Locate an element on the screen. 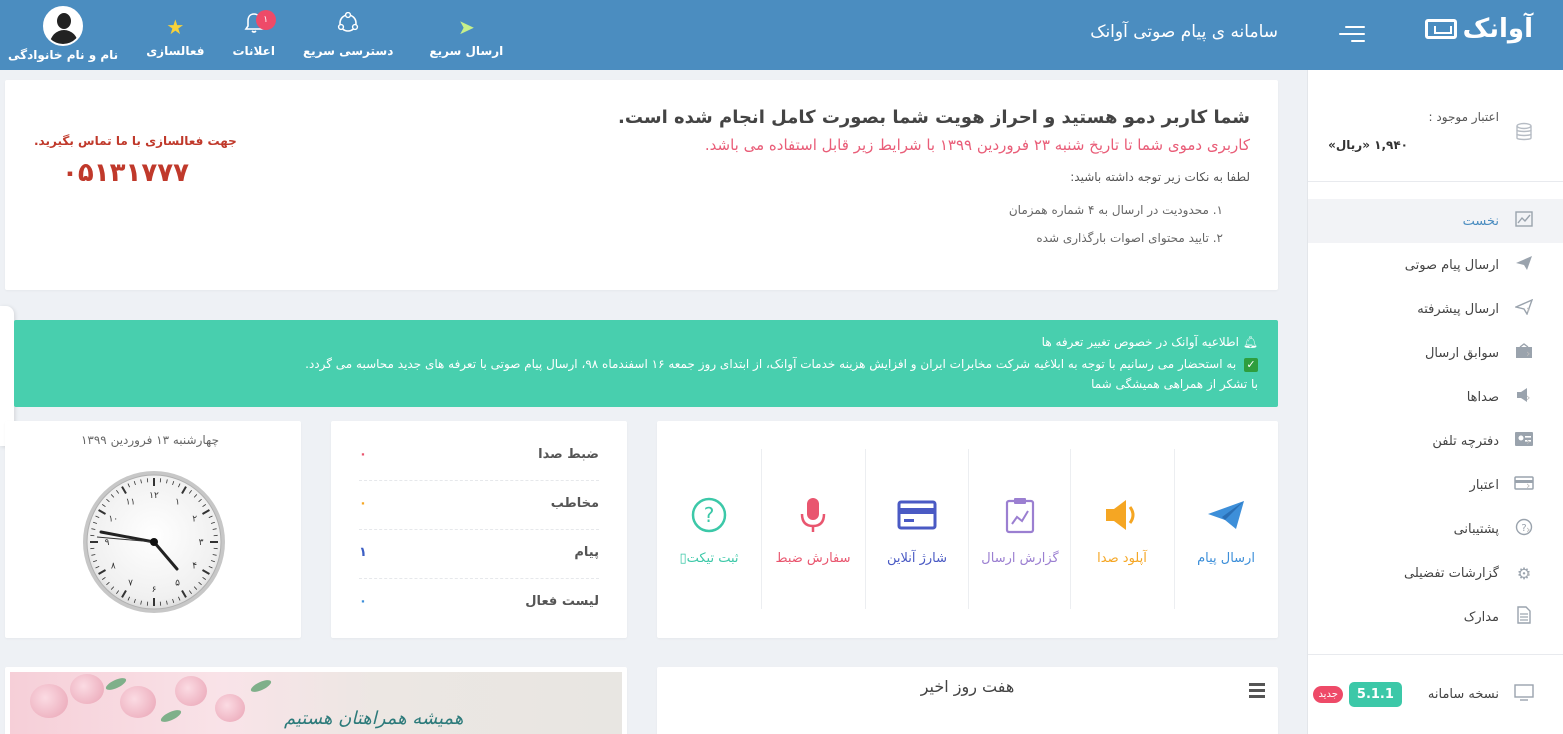 This screenshot has width=1563, height=734. clock-number: ۱۱ is located at coordinates (131, 502).